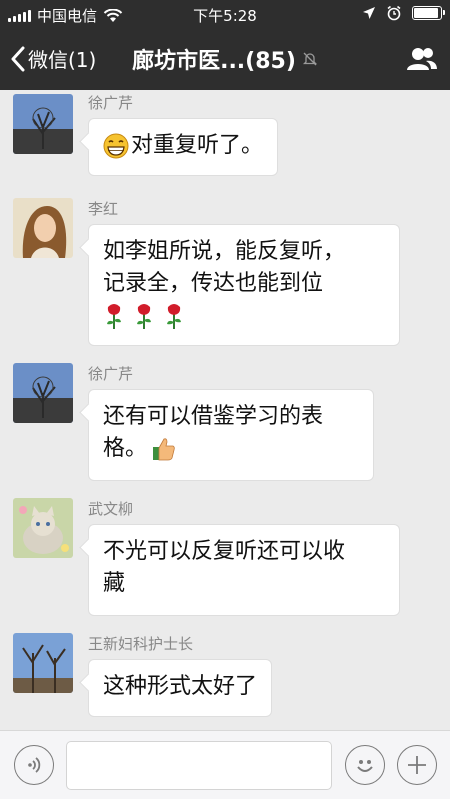 The height and width of the screenshot is (799, 450). I want to click on sender-name: 李红, so click(103, 209).